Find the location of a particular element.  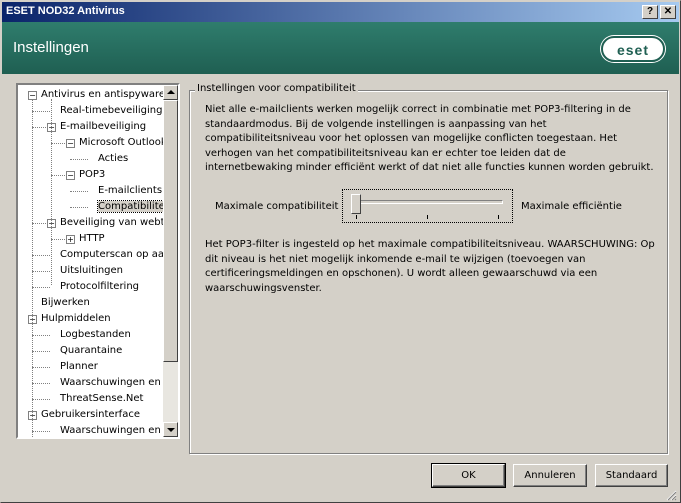

tree-item: Gebruikersinterface is located at coordinates (90, 415).